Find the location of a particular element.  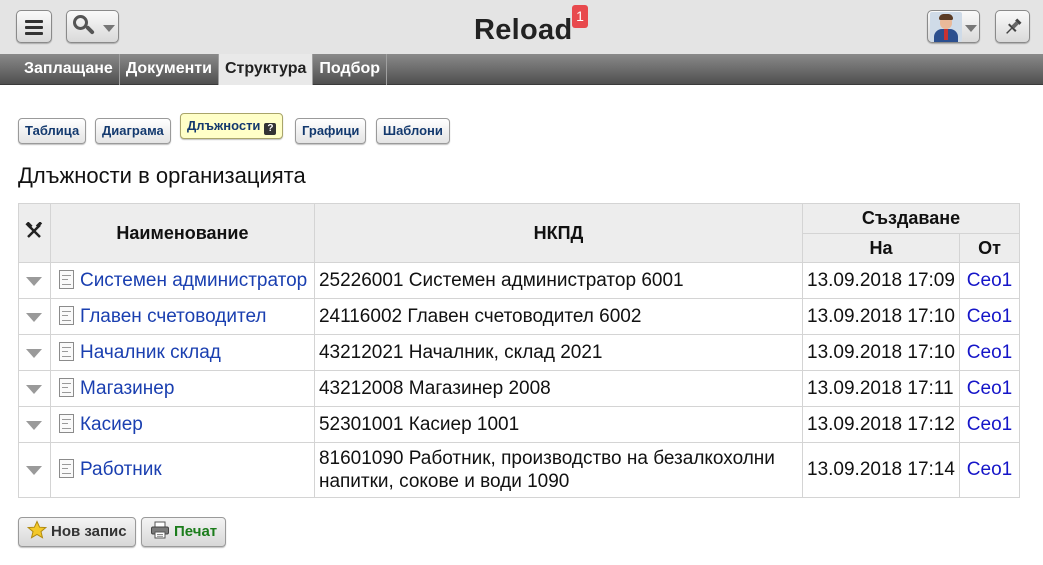

position-link: Магазинер is located at coordinates (127, 388).